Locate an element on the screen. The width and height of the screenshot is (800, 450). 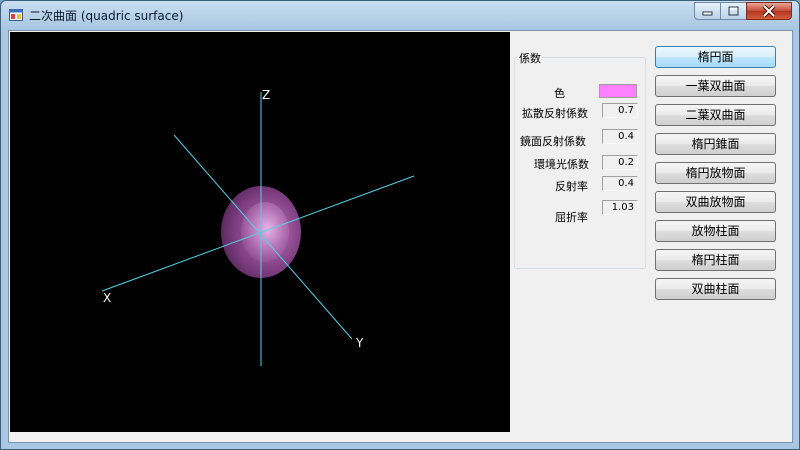
reflectance-label: 反射率 is located at coordinates (571, 186).